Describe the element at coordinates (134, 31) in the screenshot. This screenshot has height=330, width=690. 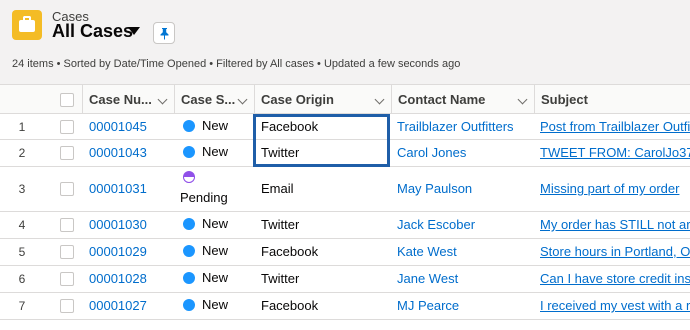
I see `list-view-picker-caret-icon` at that location.